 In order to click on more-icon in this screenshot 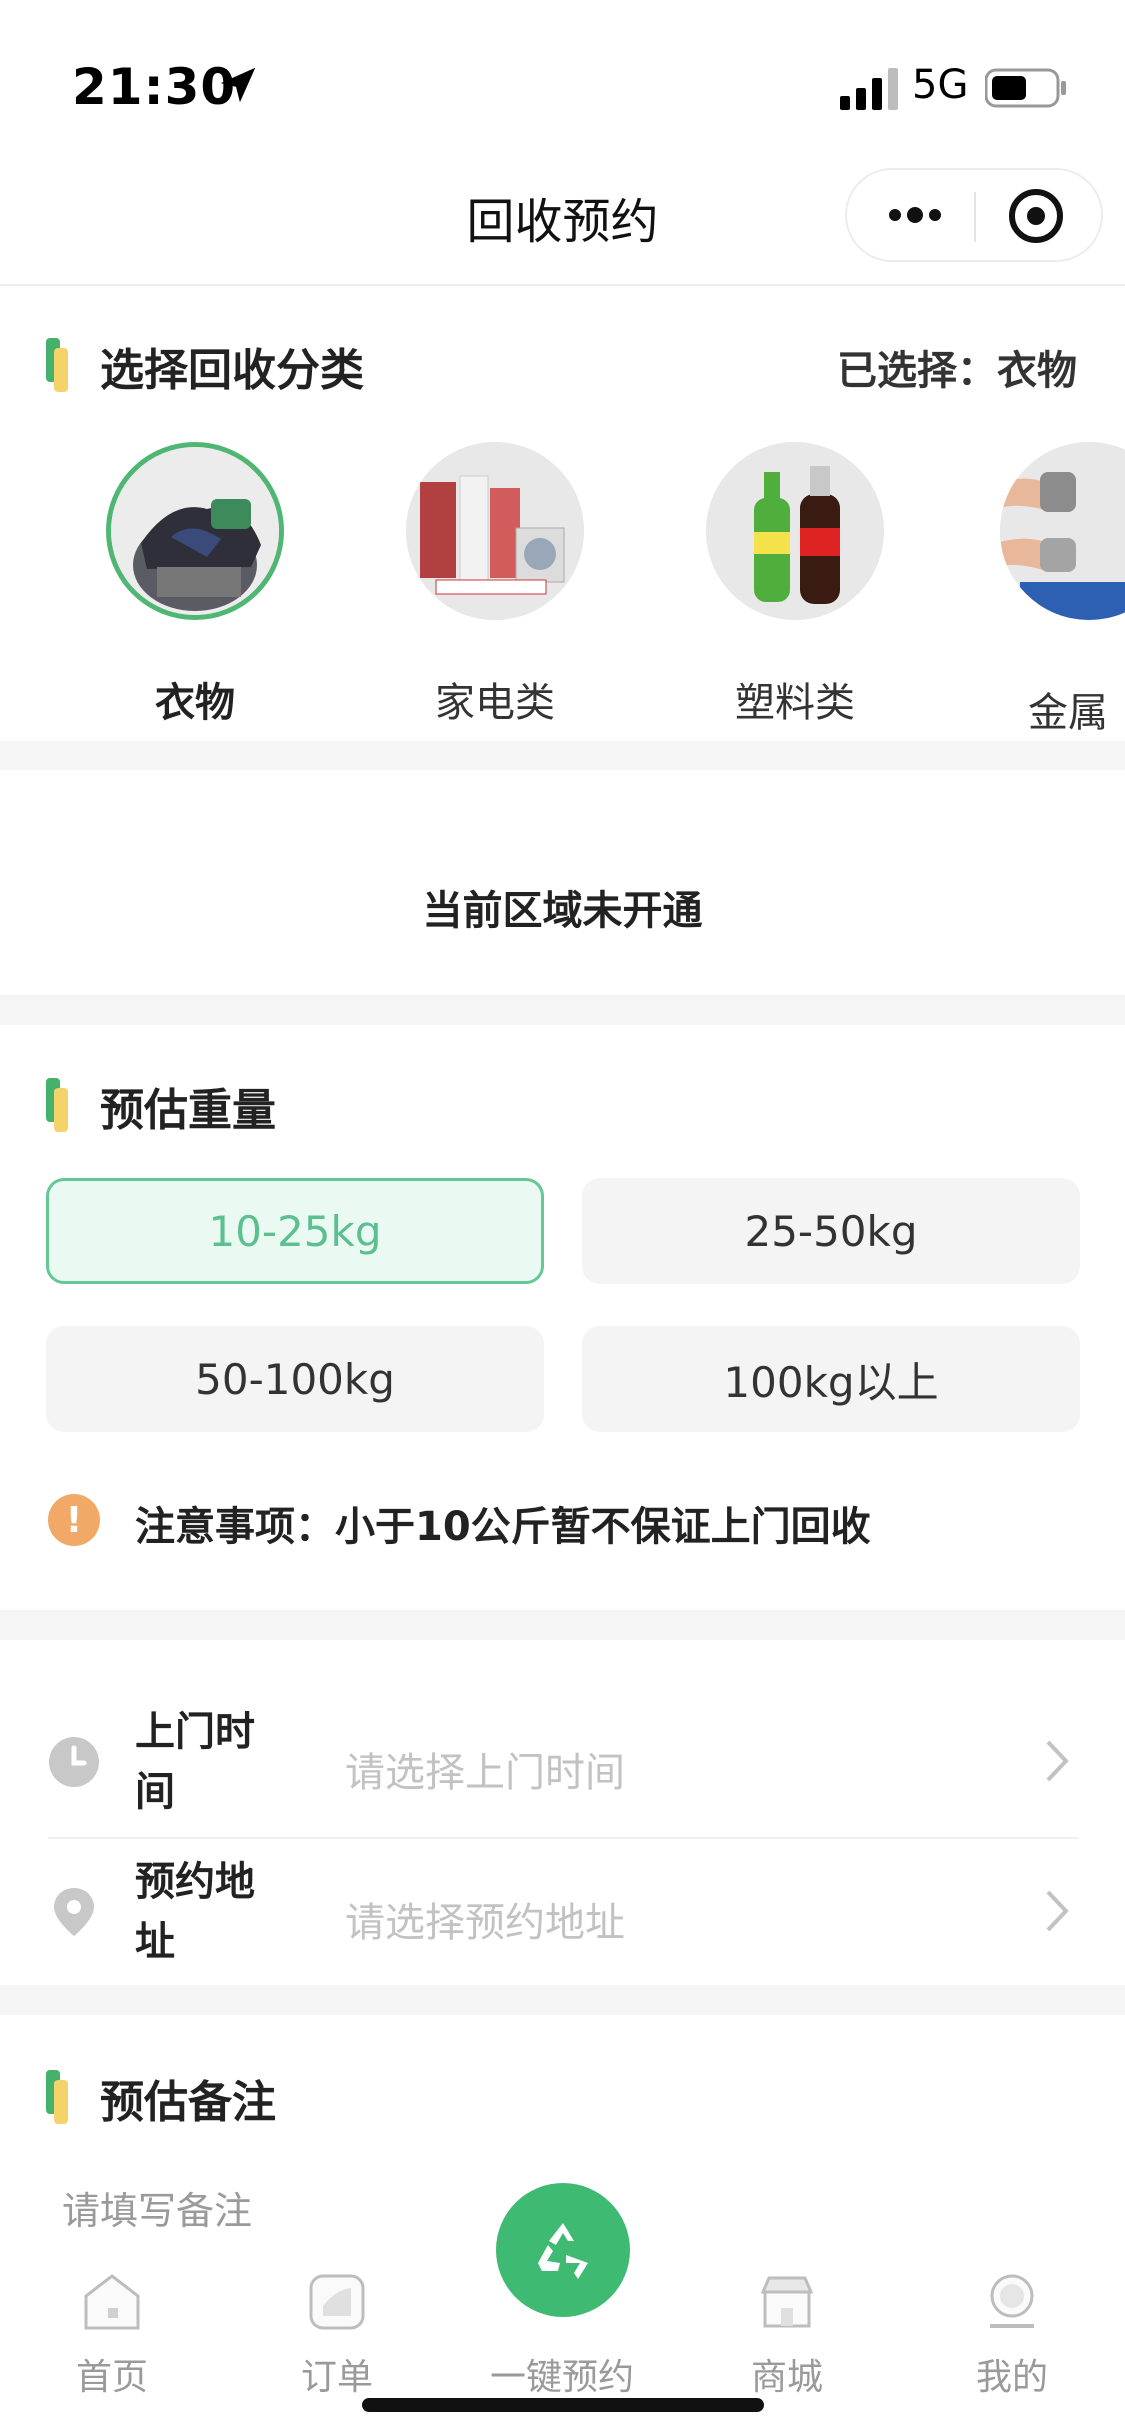, I will do `click(915, 215)`.